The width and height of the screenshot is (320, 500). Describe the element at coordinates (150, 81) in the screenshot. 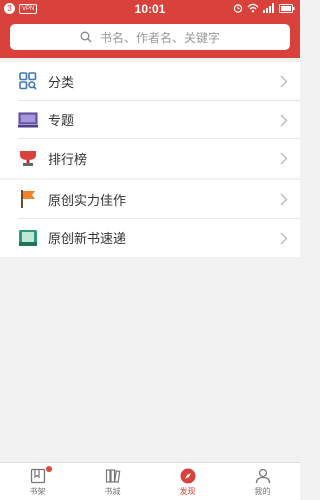

I see `menu-item-category: 分类` at that location.